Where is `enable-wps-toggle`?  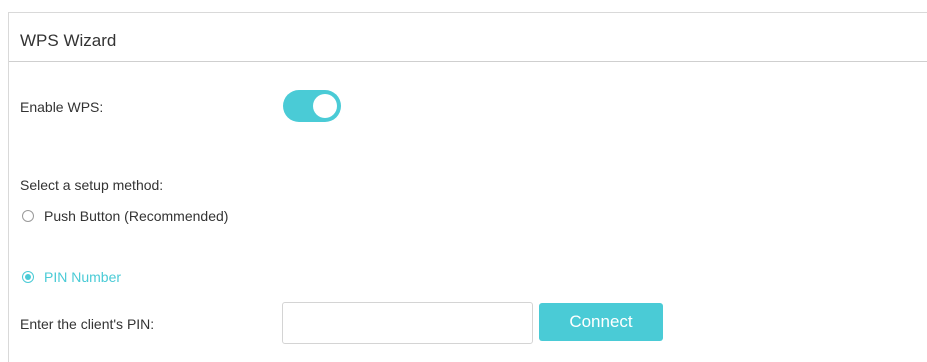 enable-wps-toggle is located at coordinates (312, 106).